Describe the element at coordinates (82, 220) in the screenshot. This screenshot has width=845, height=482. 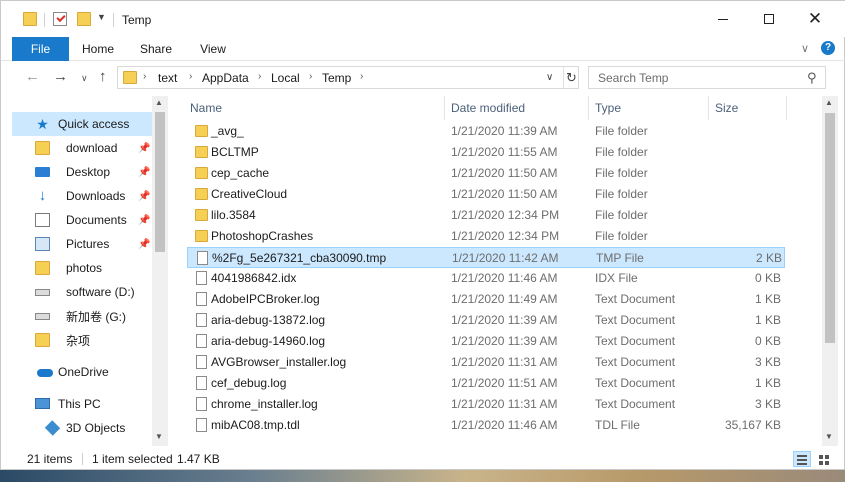
I see `nav-item-documents: Documents 📌` at that location.